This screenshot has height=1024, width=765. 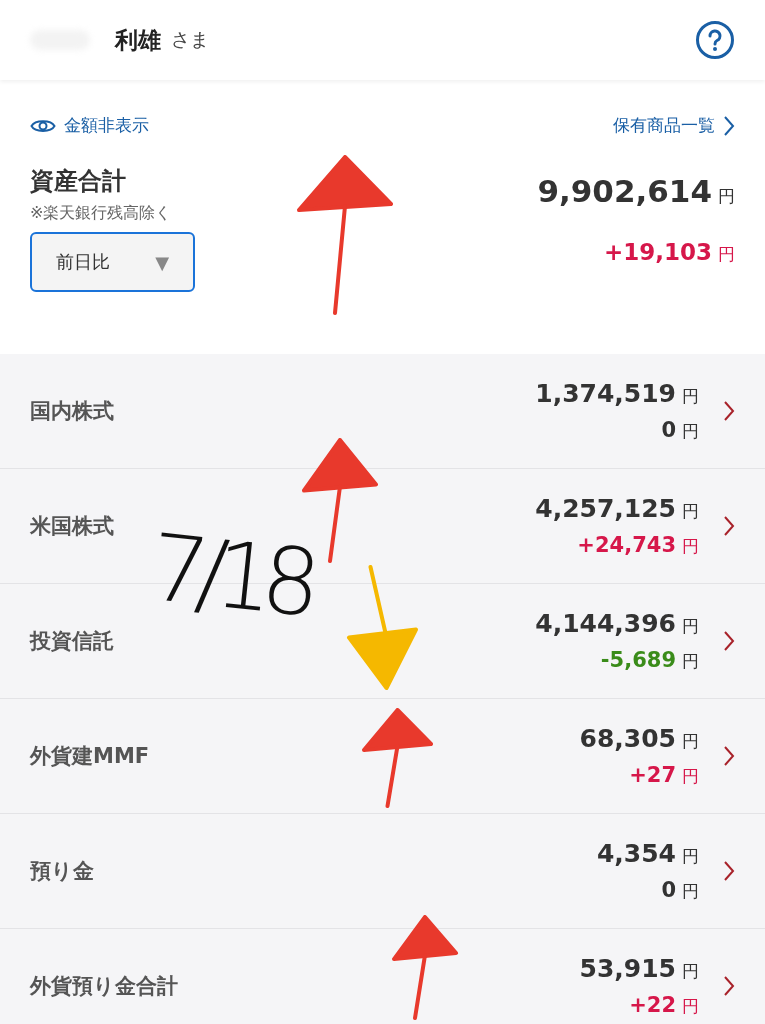 I want to click on asset-amount: 4,354, so click(x=636, y=853).